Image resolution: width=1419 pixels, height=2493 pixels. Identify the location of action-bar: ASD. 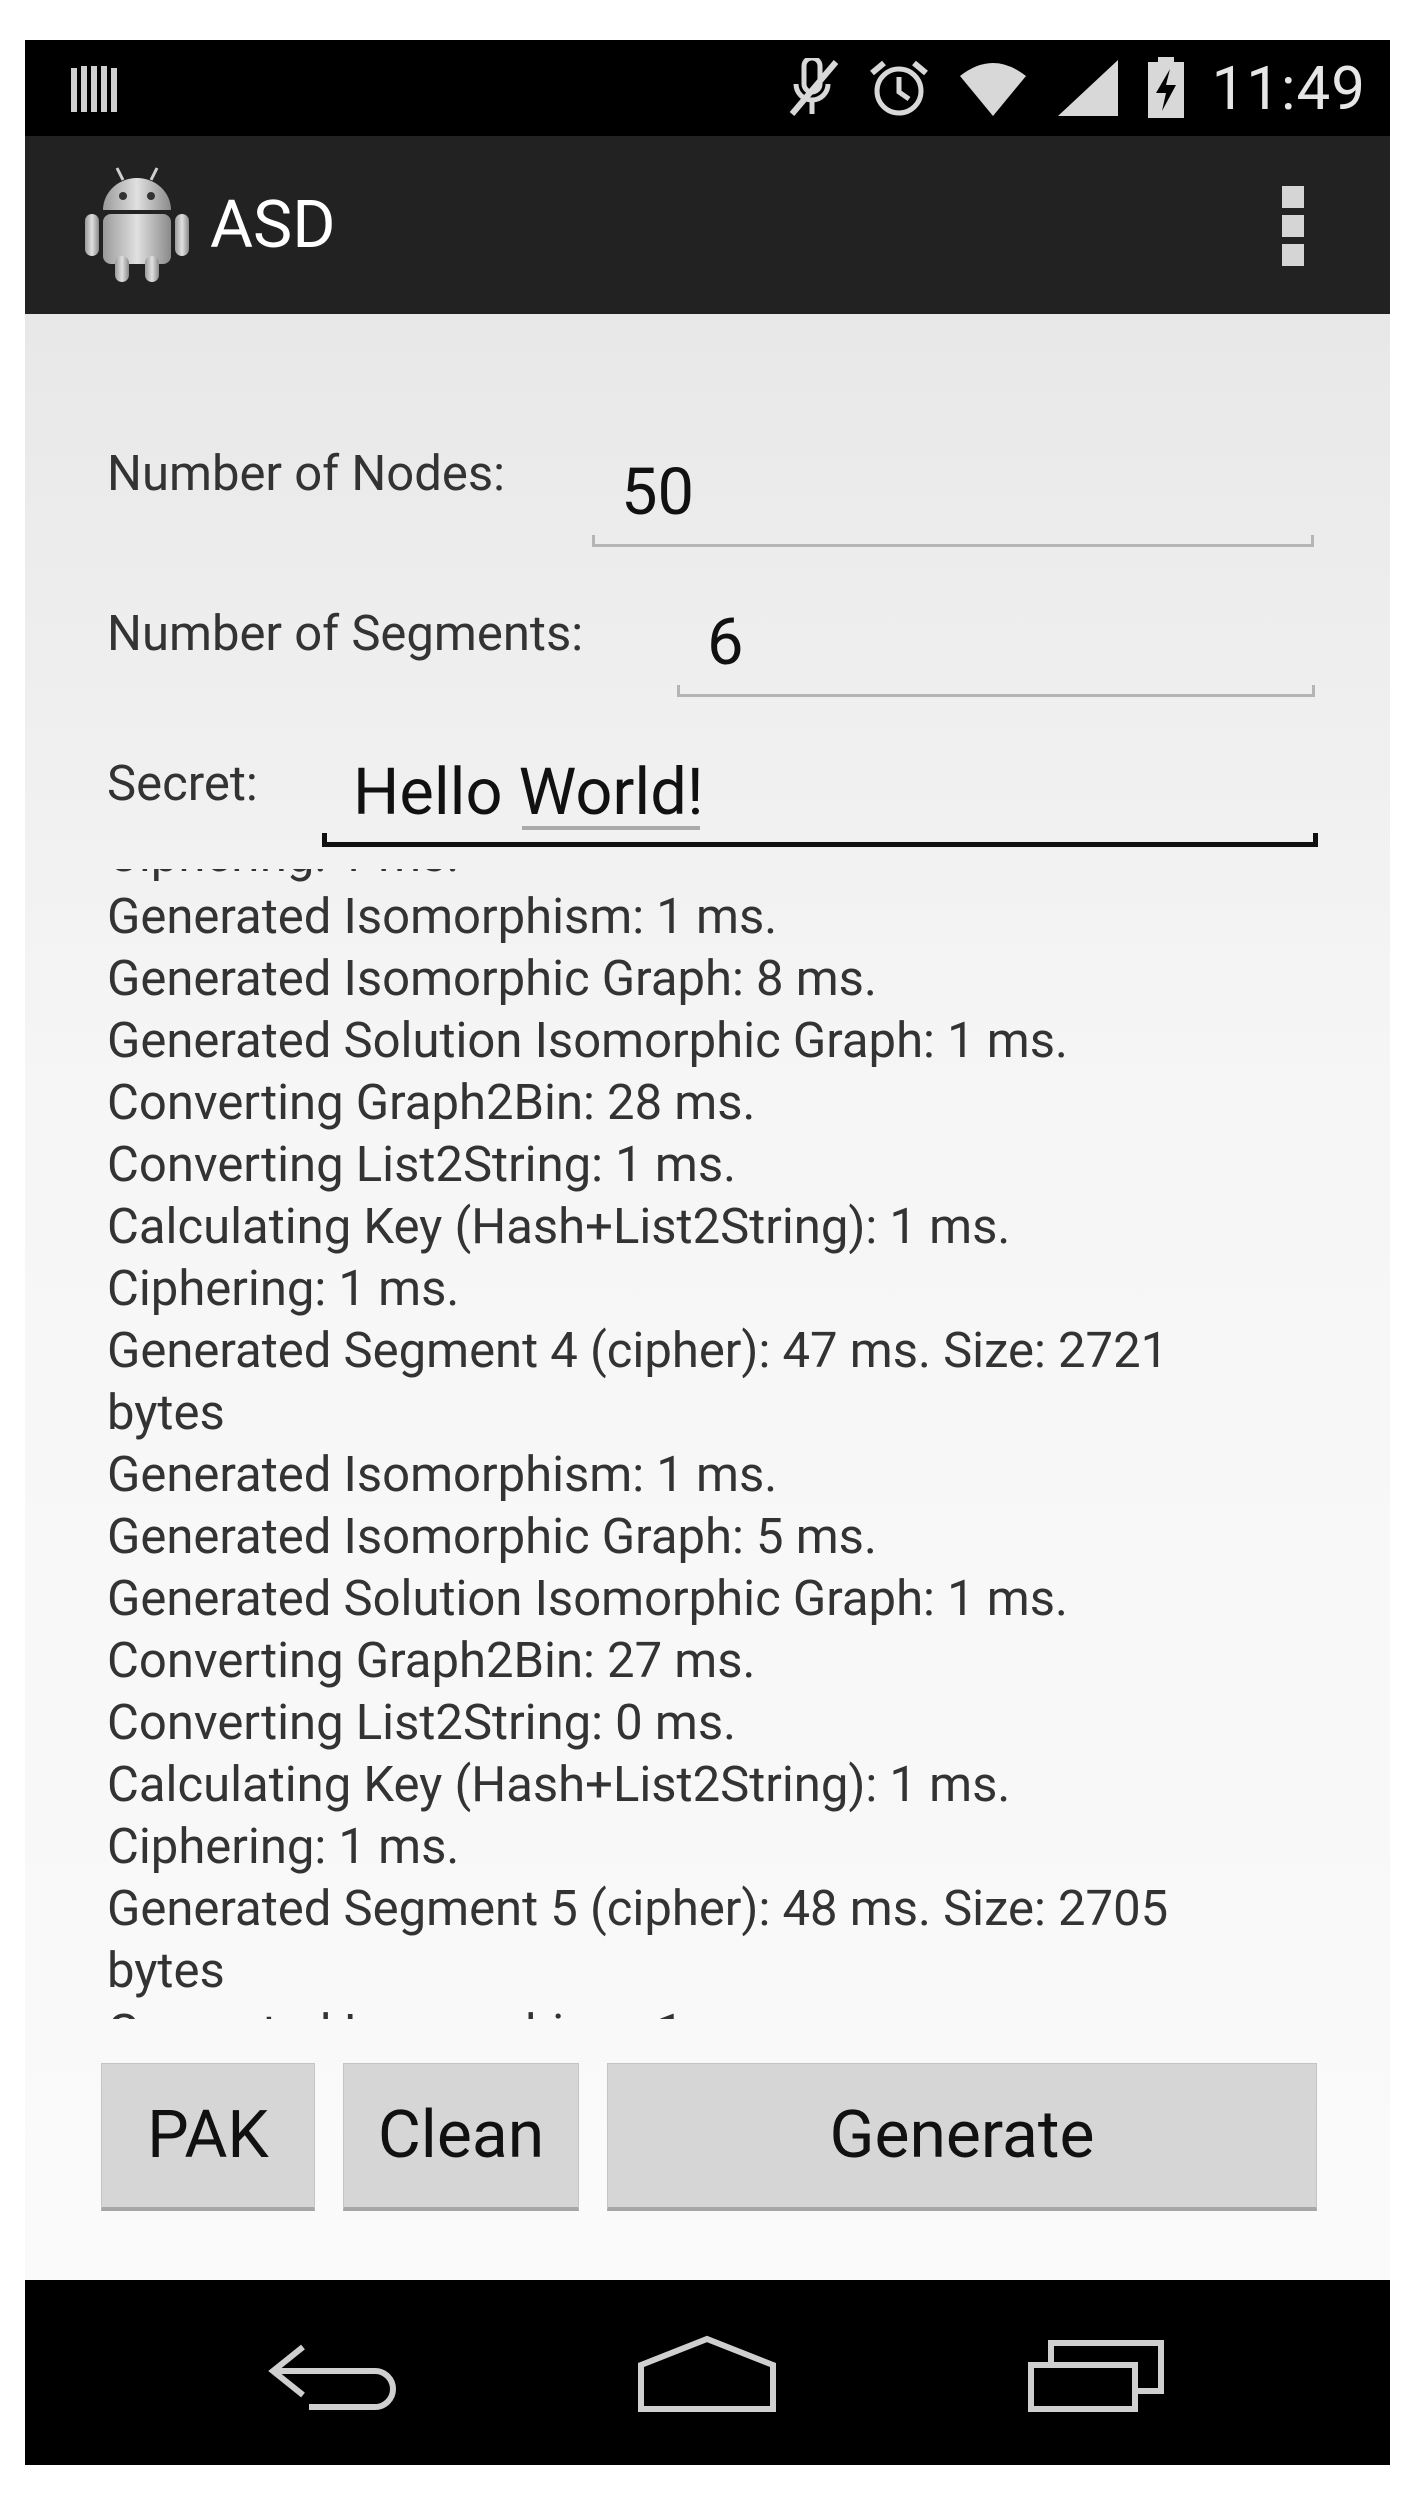
(707, 232).